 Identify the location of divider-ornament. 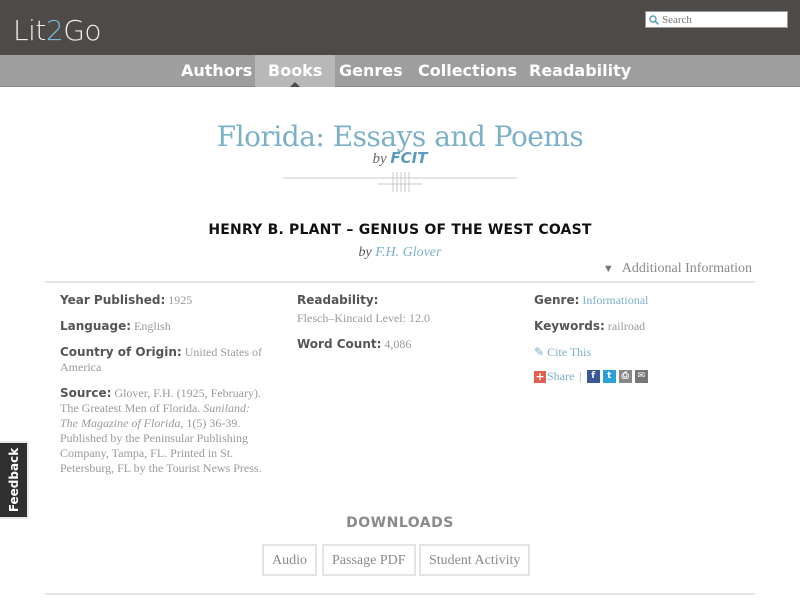
(400, 182).